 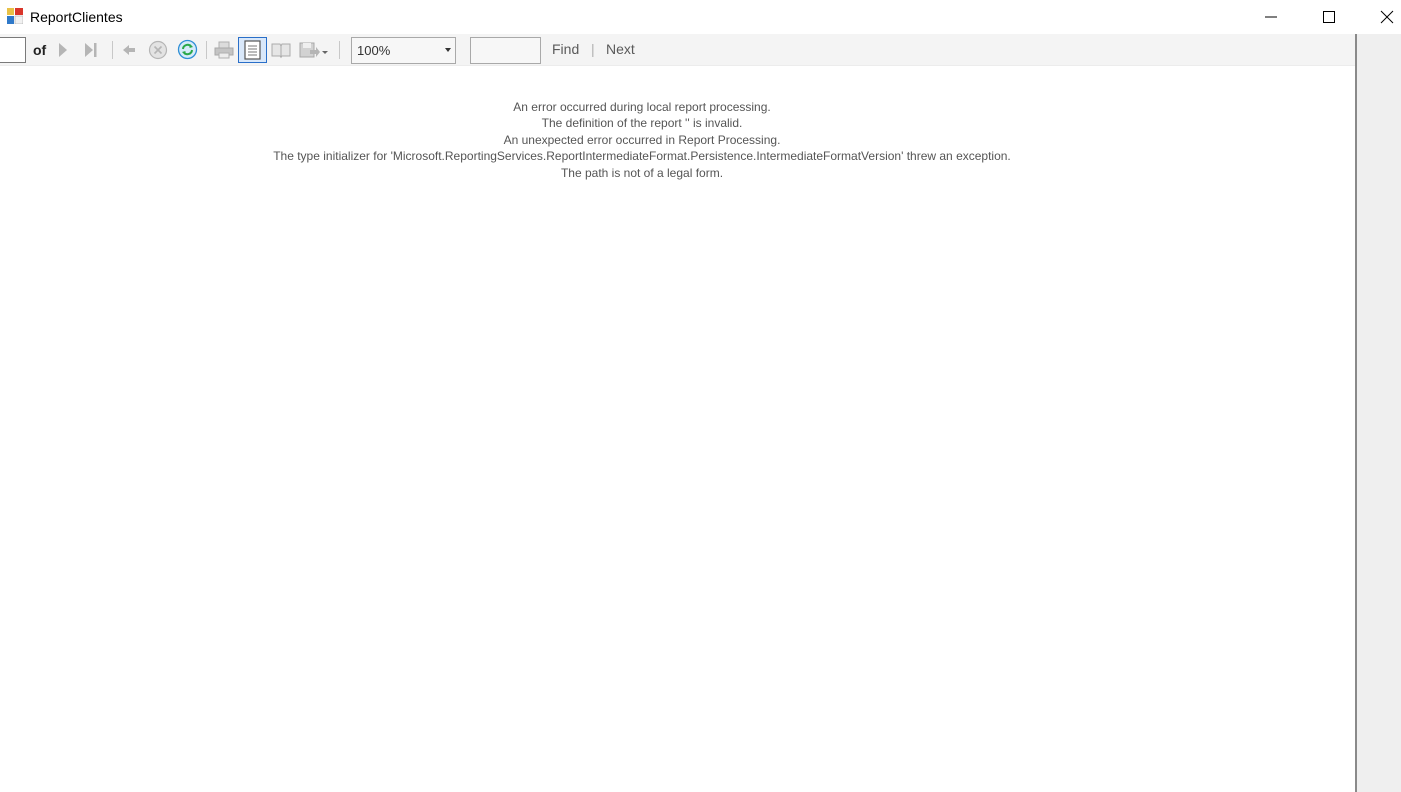 I want to click on close-button, so click(x=1379, y=17).